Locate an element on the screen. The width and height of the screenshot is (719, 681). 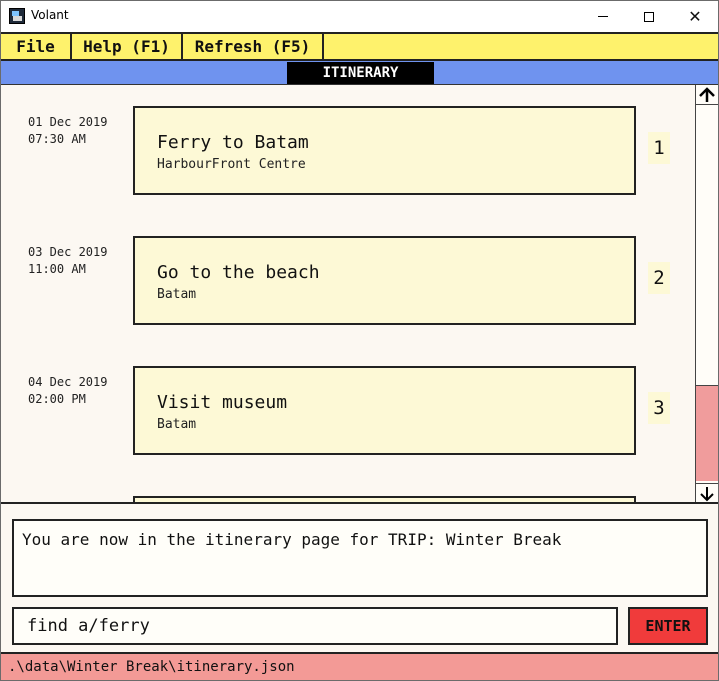
event-index: 3 is located at coordinates (659, 408).